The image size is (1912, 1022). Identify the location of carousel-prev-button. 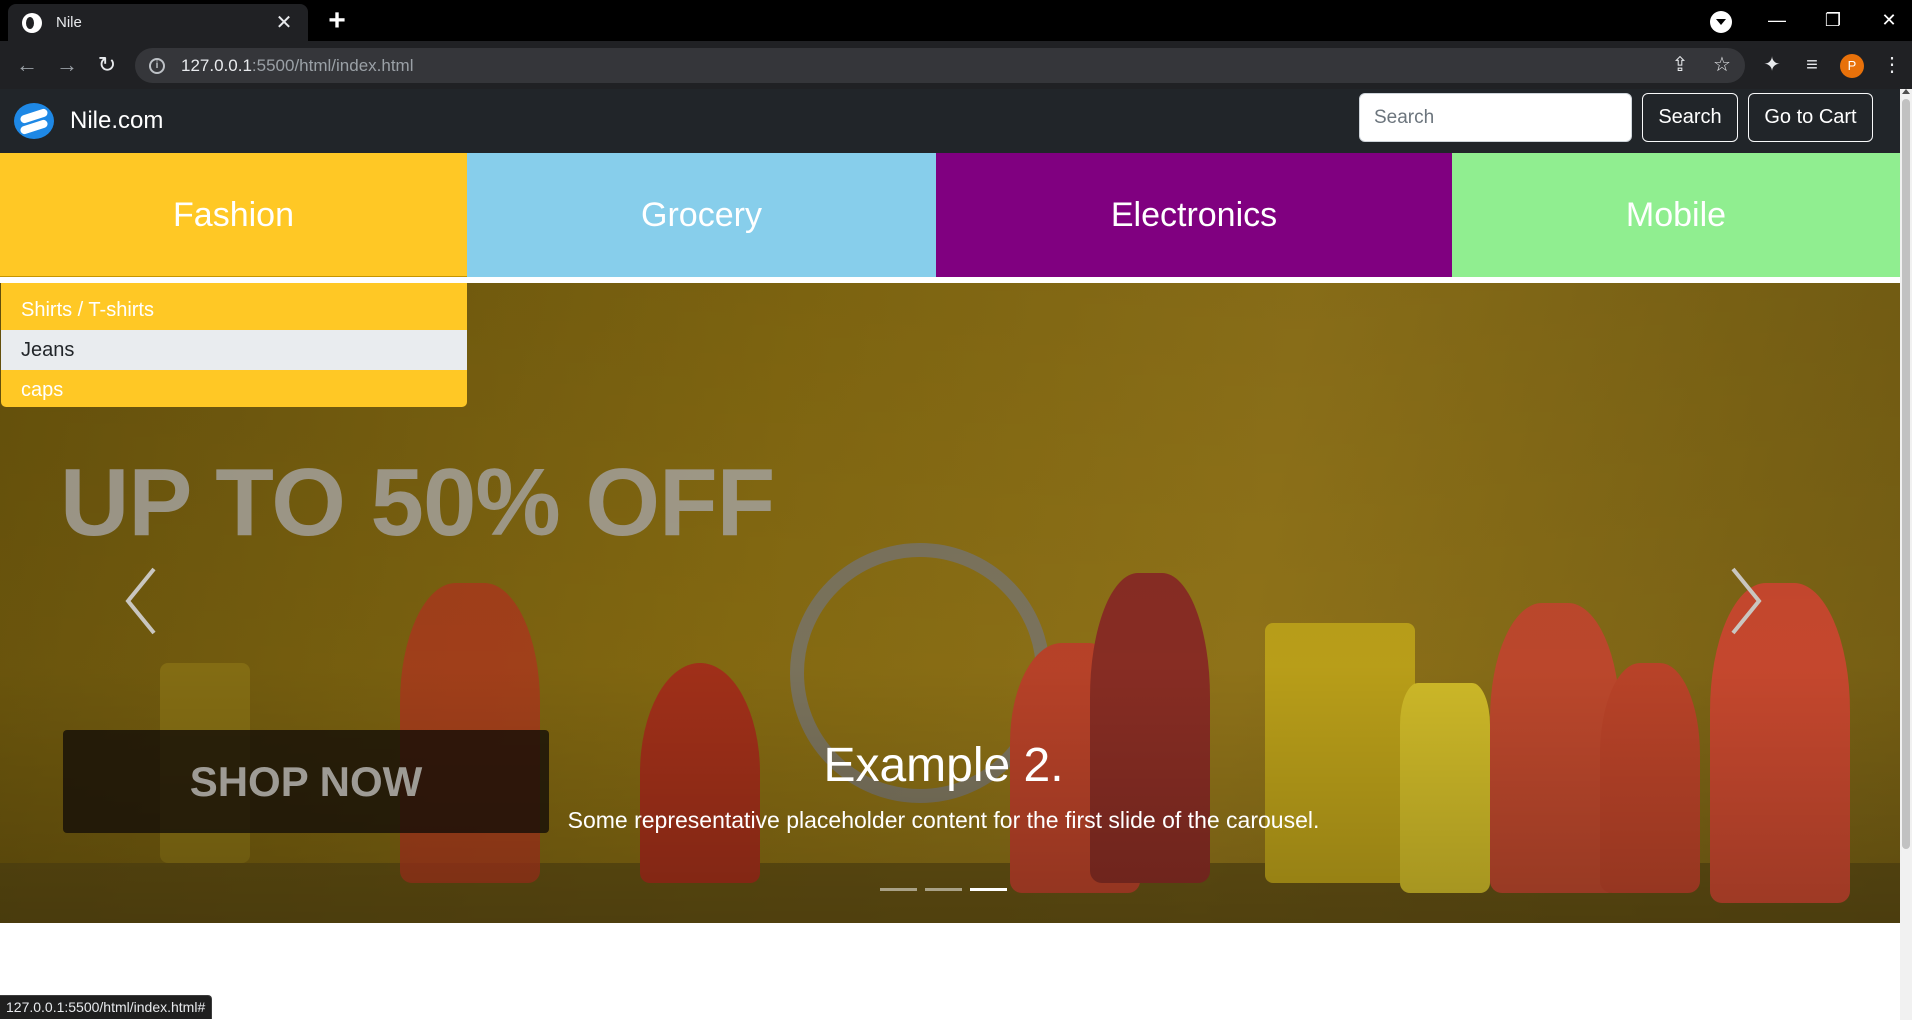
(142, 601).